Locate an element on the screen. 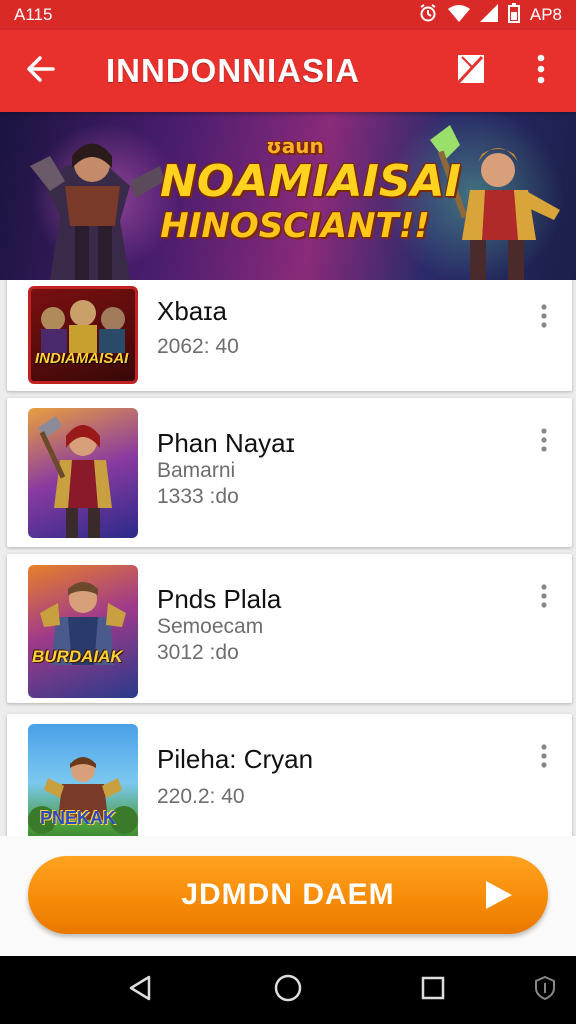 The height and width of the screenshot is (1024, 576). bookmark-button is located at coordinates (471, 71).